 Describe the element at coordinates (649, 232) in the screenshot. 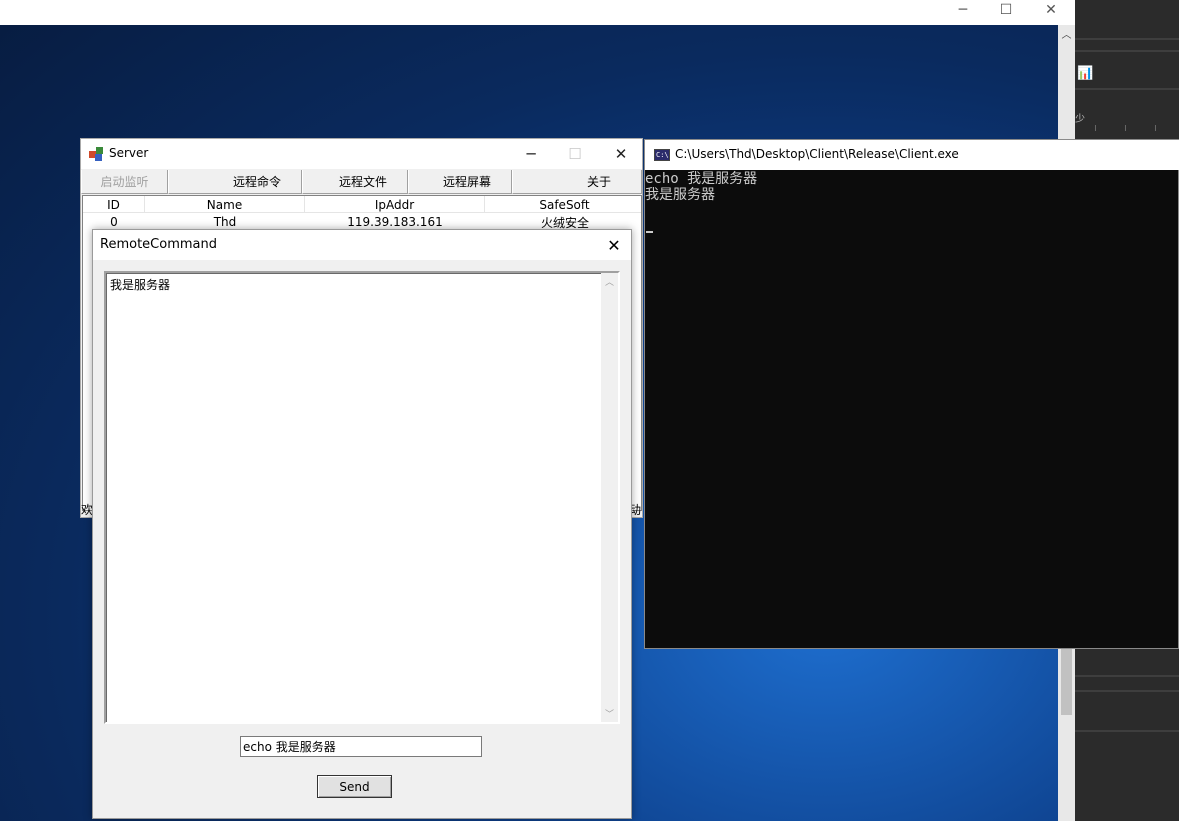

I see `console-cursor` at that location.